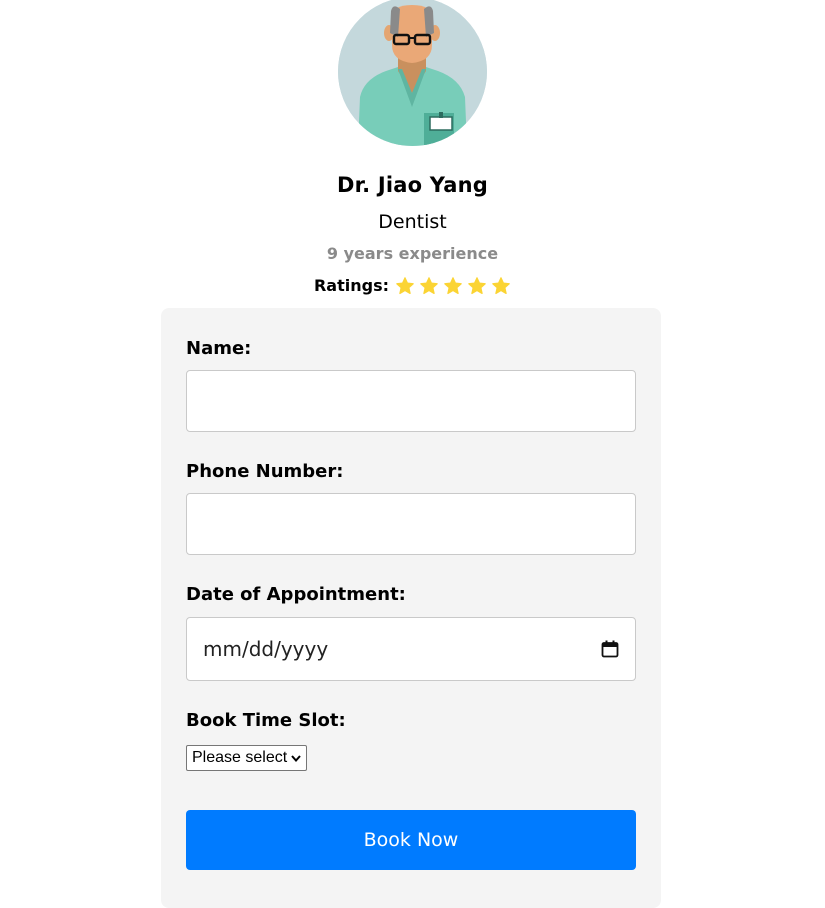 This screenshot has height=908, width=825. I want to click on date-label: Date of Appointment:, so click(296, 594).